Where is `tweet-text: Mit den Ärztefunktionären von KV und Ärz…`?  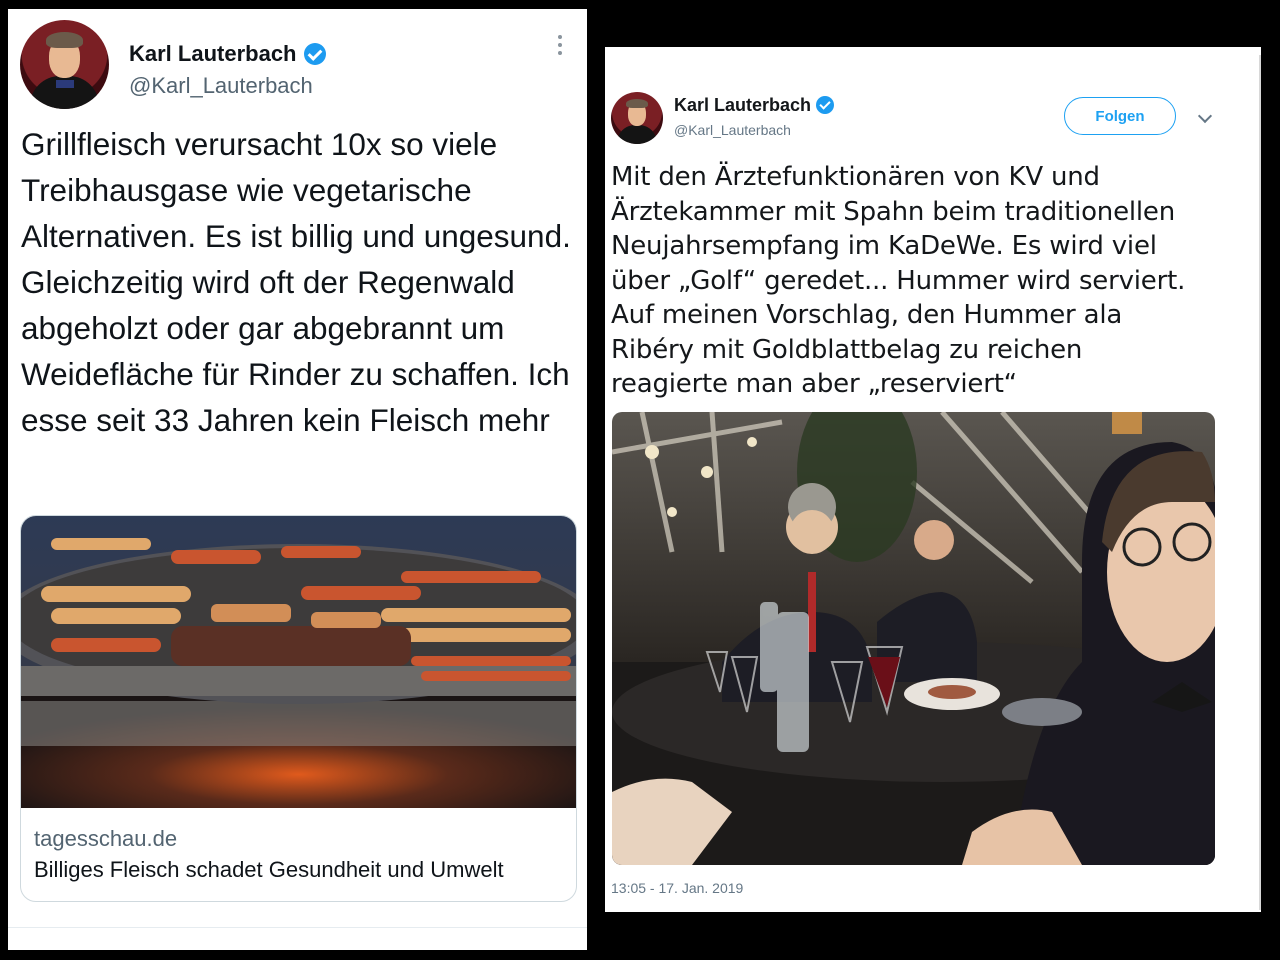 tweet-text: Mit den Ärztefunktionären von KV und Ärz… is located at coordinates (931, 281).